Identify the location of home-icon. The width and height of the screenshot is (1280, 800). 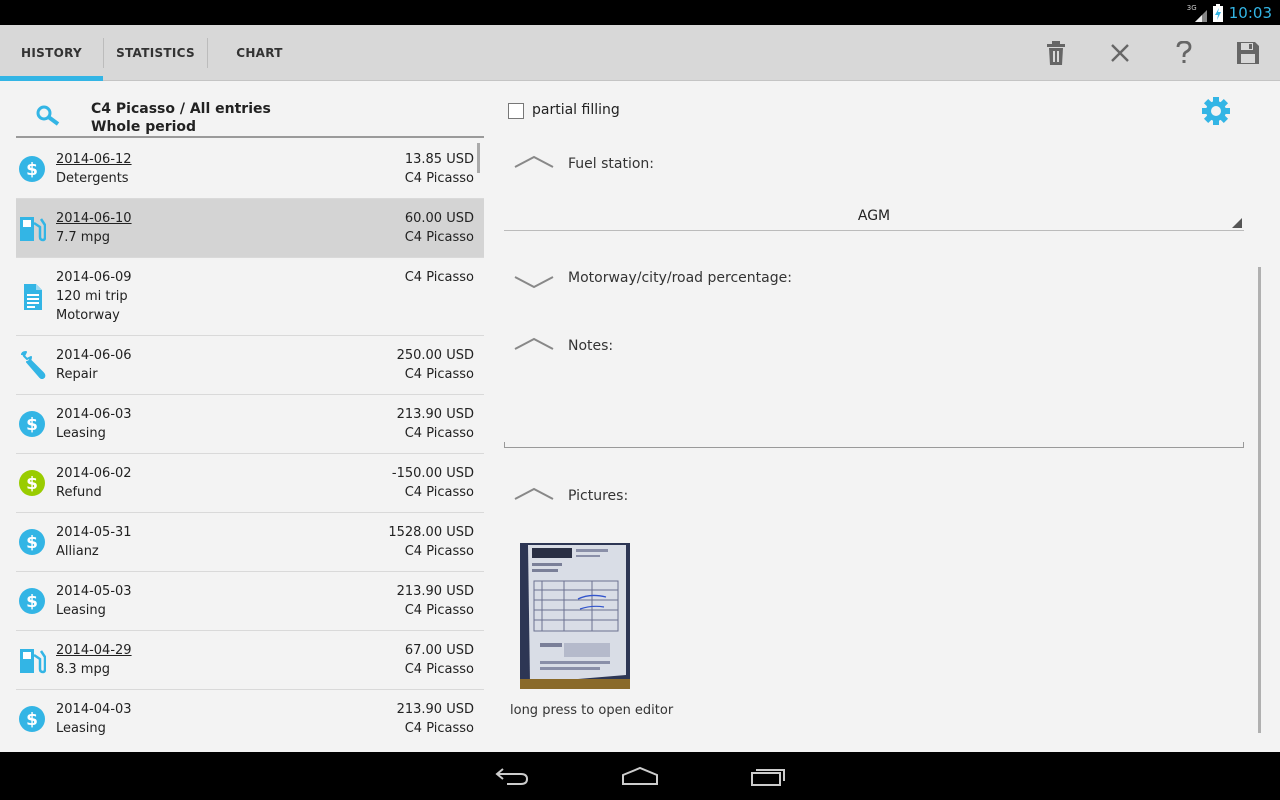
(640, 775).